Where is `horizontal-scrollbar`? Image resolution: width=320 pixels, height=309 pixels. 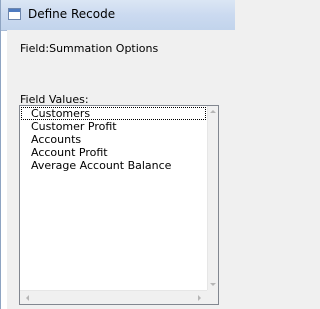 horizontal-scrollbar is located at coordinates (113, 297).